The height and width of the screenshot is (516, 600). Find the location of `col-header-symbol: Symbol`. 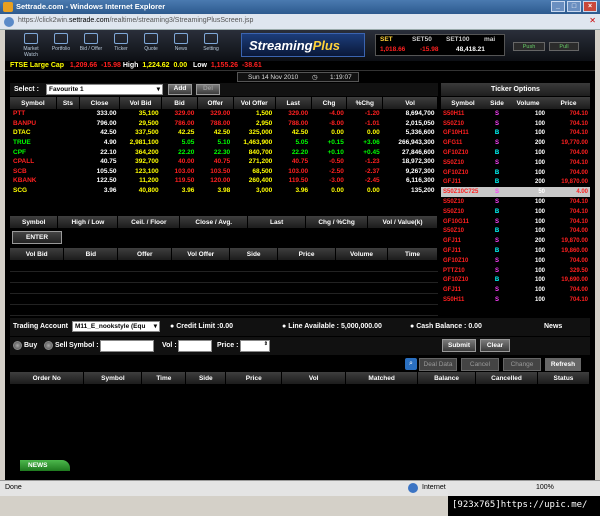

col-header-symbol: Symbol is located at coordinates (33, 103).